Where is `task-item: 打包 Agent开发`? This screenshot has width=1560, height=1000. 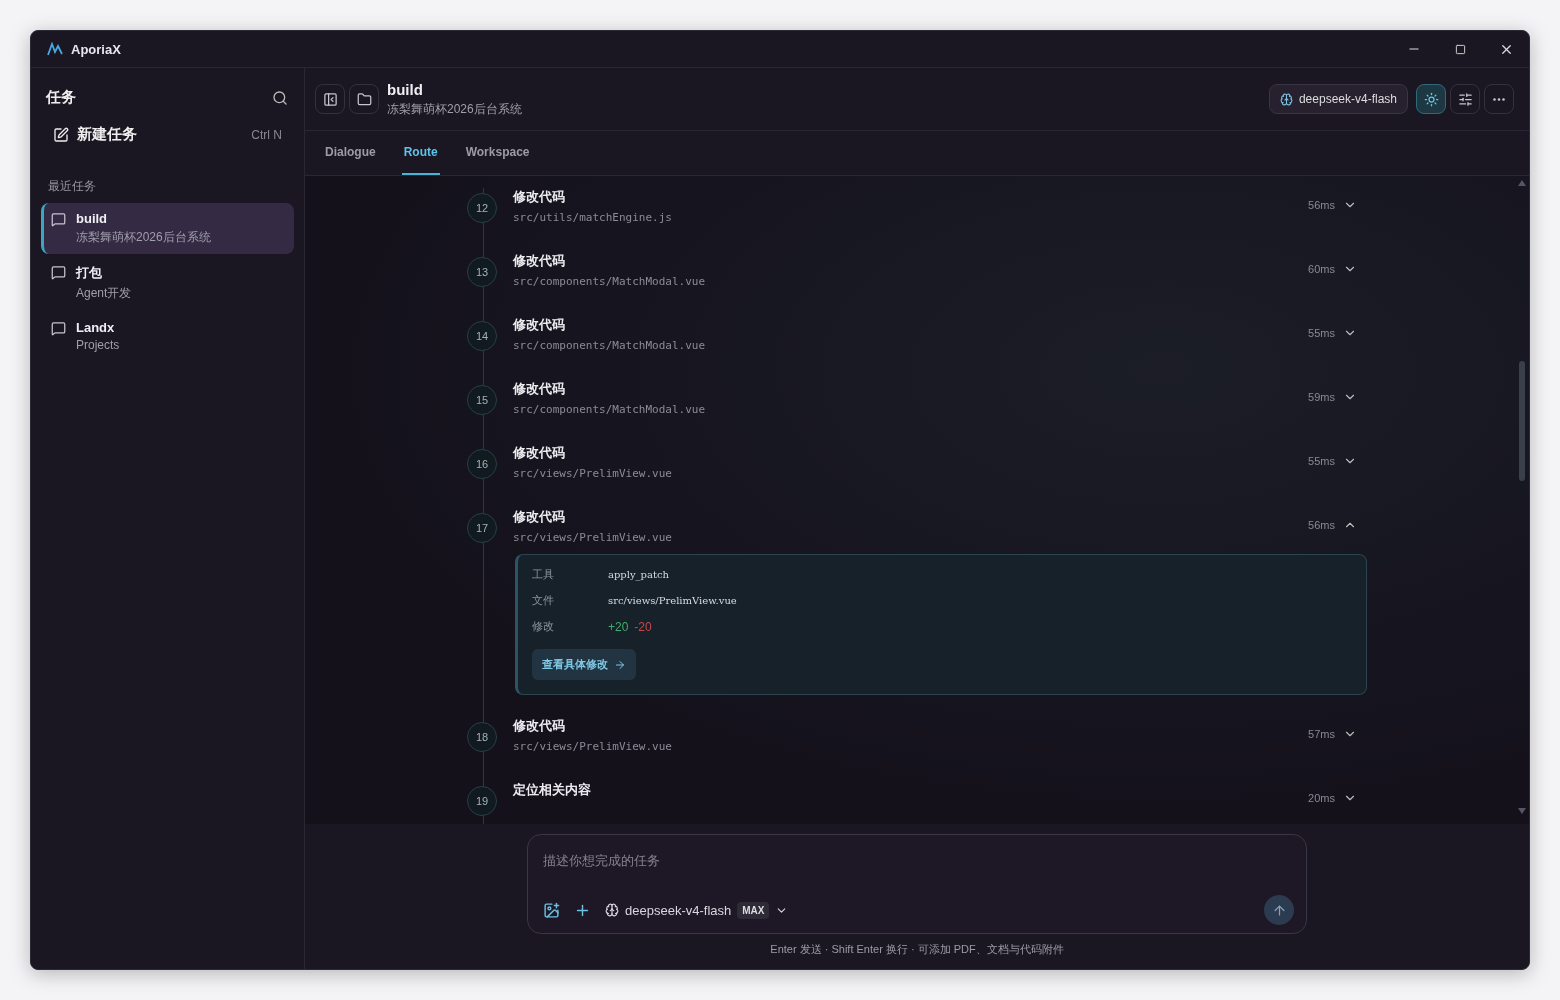
task-item: 打包 Agent开发 is located at coordinates (167, 283).